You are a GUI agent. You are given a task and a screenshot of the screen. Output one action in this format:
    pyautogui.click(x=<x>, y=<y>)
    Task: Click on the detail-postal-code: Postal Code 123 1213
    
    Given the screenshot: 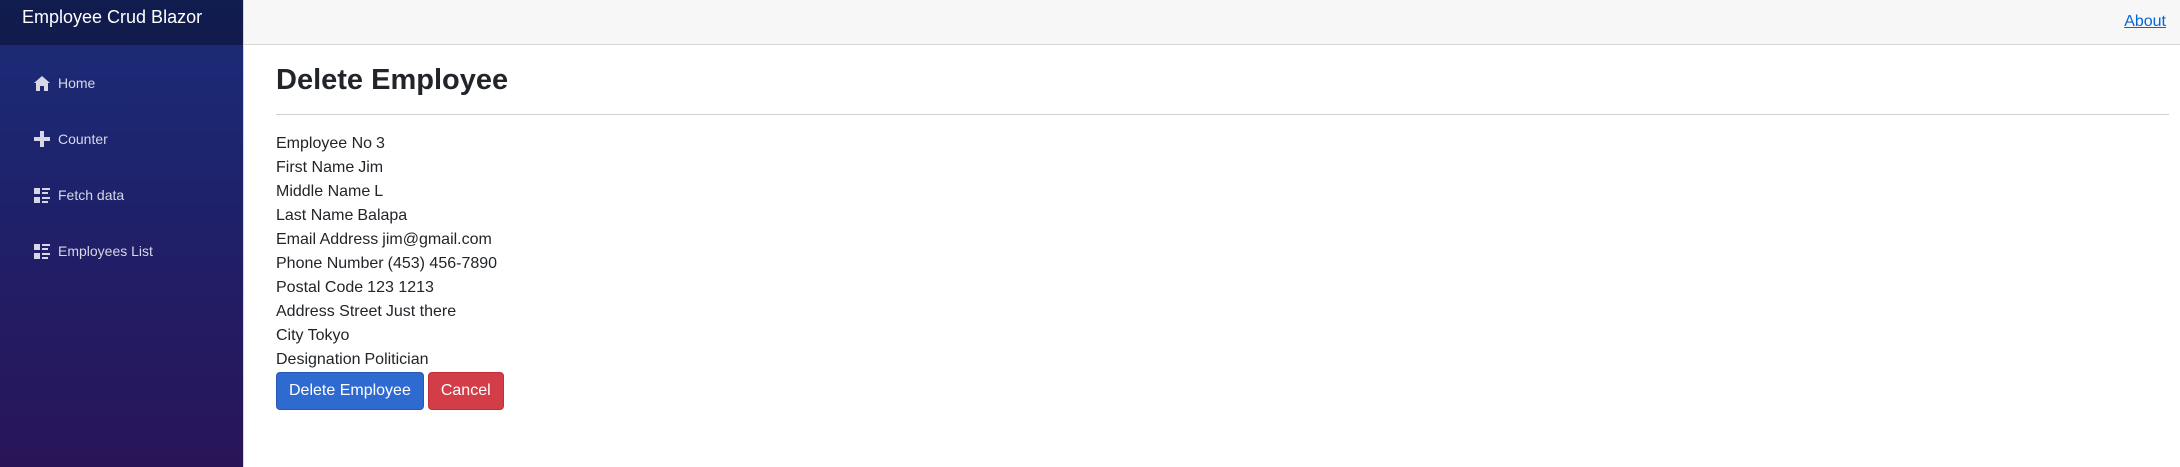 What is the action you would take?
    pyautogui.click(x=1222, y=288)
    